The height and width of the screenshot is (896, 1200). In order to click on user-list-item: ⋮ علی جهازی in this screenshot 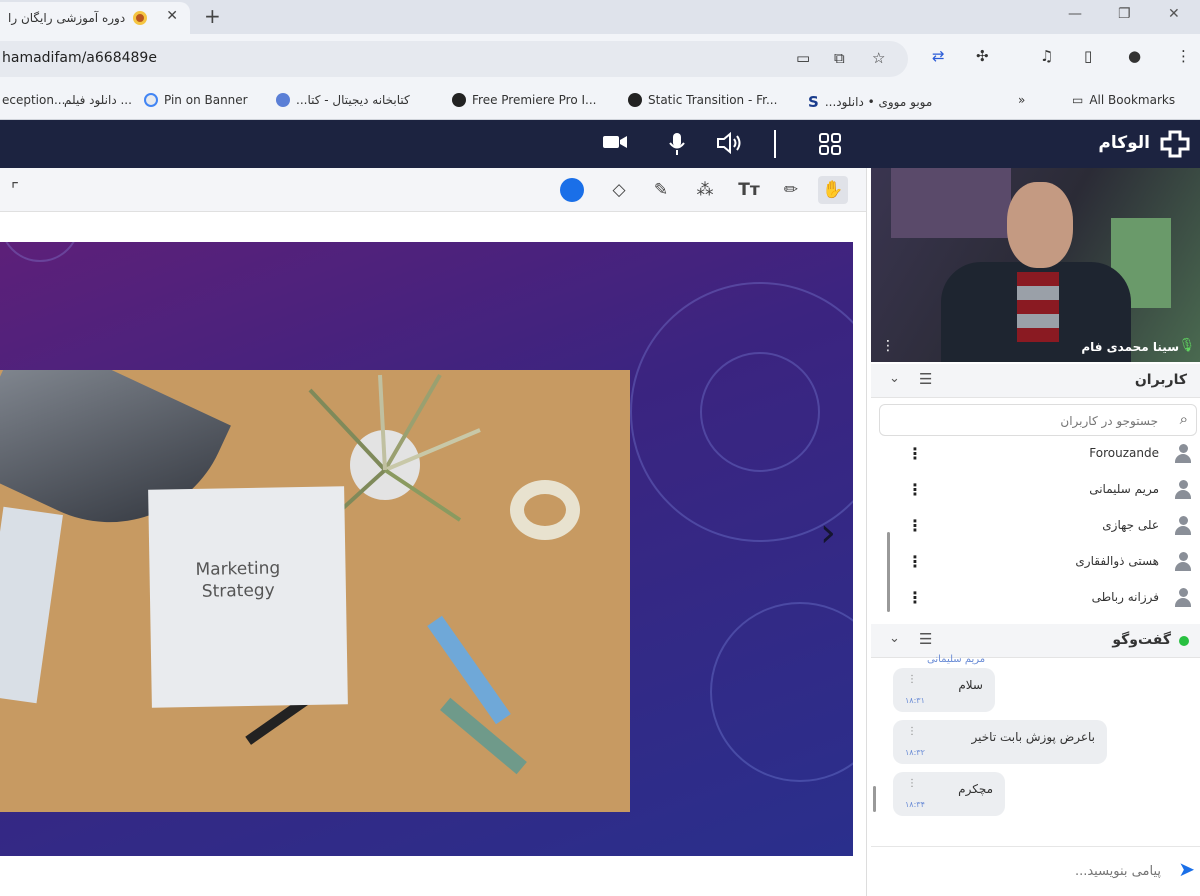, I will do `click(1035, 526)`.